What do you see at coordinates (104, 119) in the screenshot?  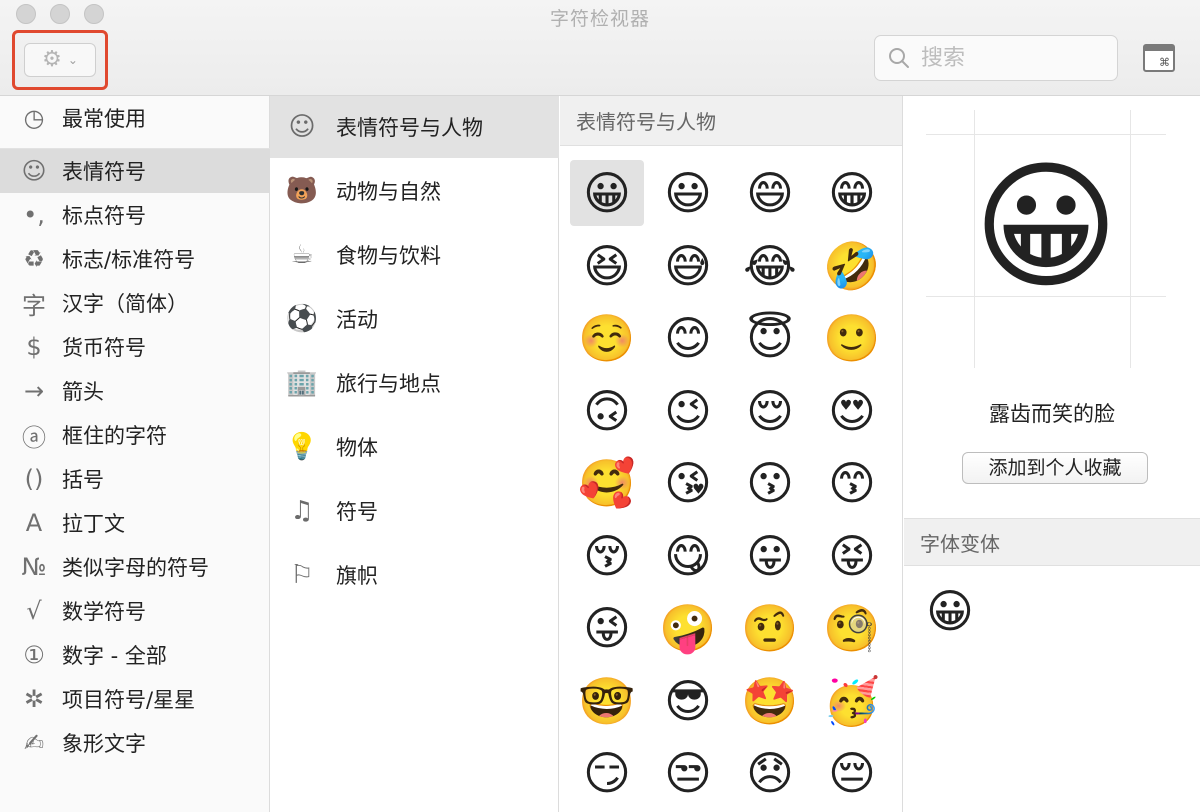 I see `sidebar-item-label: 最常使用` at bounding box center [104, 119].